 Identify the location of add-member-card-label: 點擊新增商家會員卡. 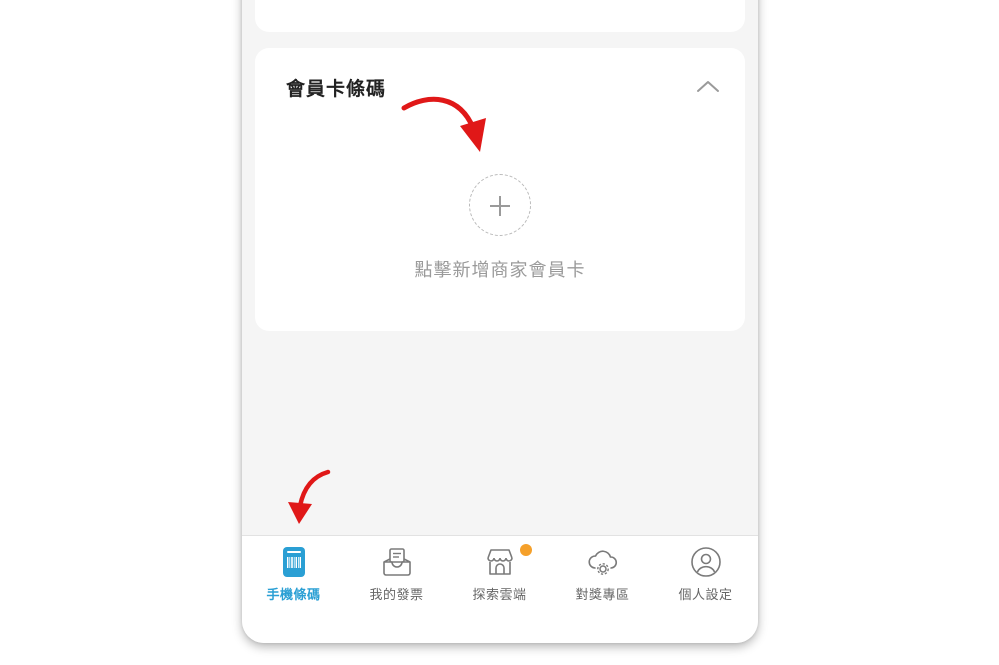
(500, 269).